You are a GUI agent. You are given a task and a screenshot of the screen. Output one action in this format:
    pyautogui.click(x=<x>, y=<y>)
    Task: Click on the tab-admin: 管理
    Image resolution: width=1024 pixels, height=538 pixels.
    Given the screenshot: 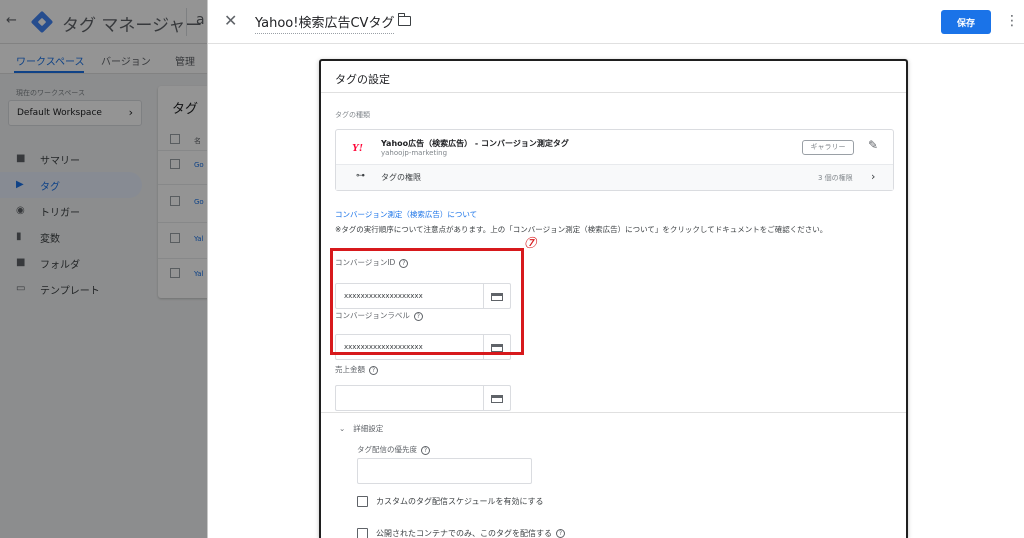 What is the action you would take?
    pyautogui.click(x=185, y=60)
    